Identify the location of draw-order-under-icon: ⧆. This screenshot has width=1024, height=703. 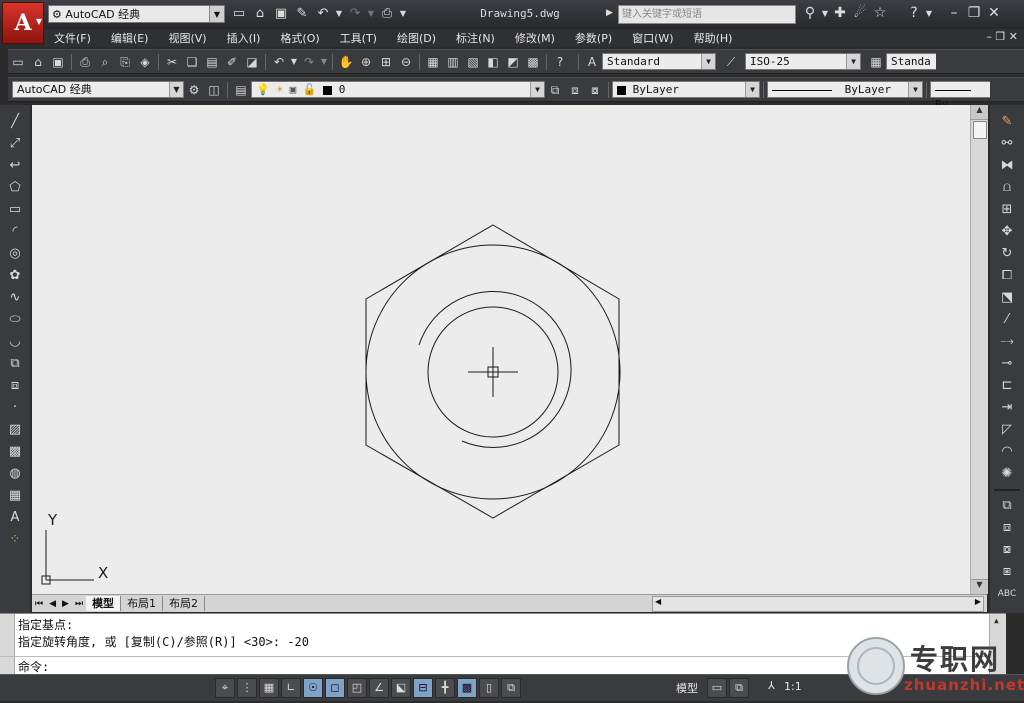
(1007, 572).